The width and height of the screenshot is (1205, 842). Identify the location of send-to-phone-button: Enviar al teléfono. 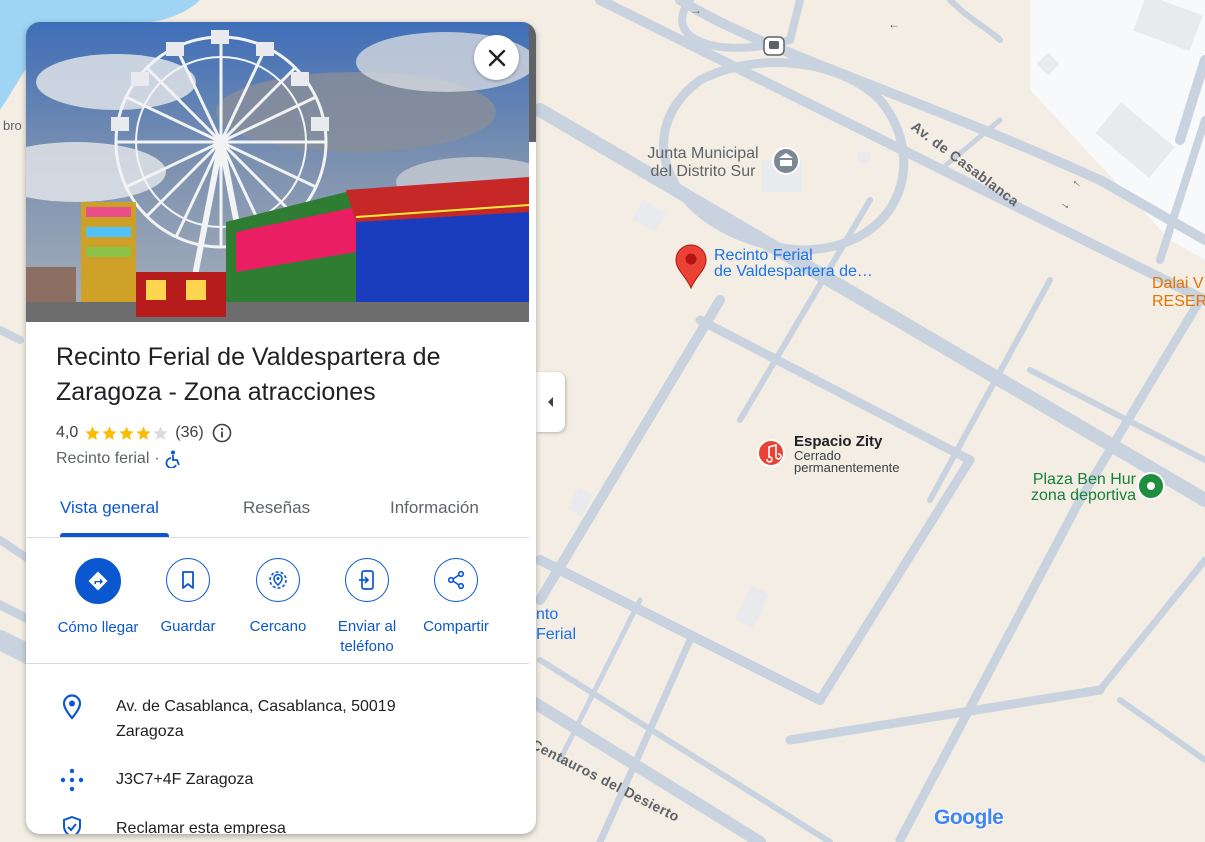
(367, 607).